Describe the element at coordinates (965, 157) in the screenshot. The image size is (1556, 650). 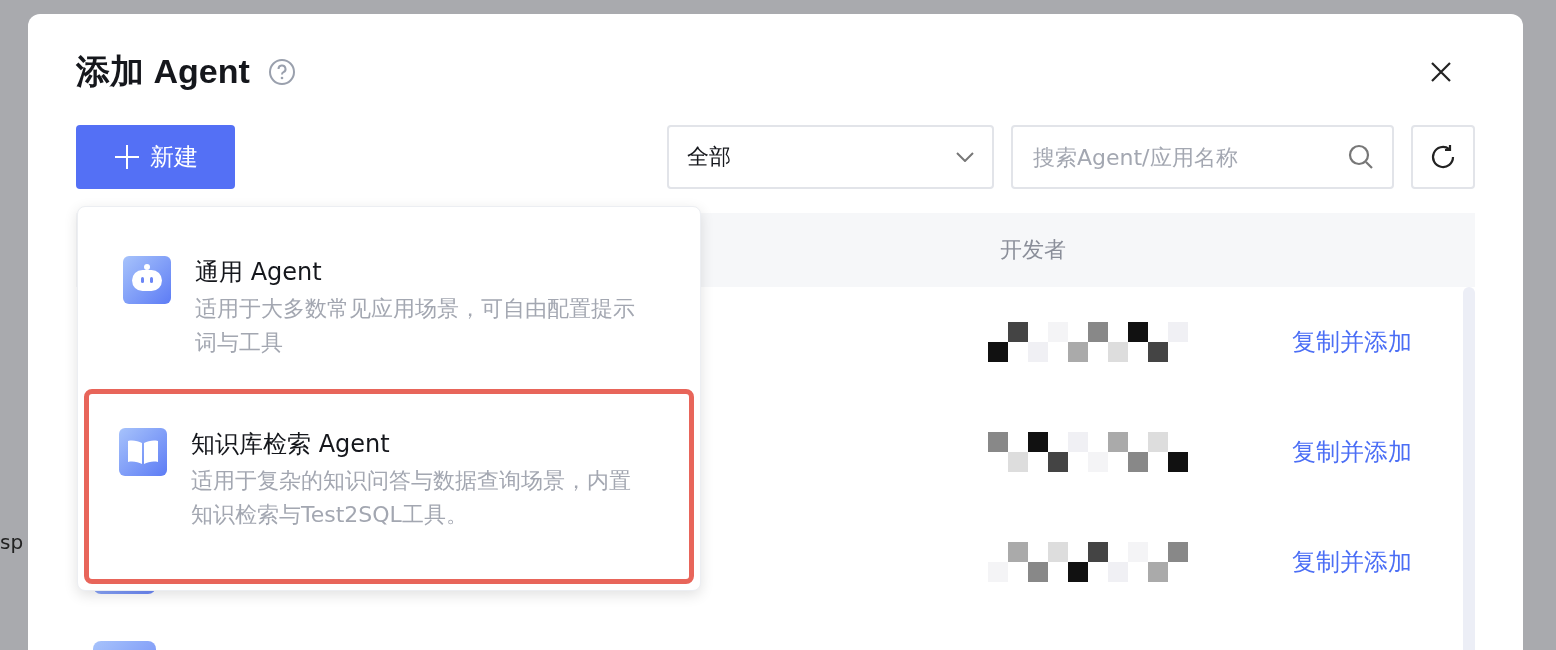
I see `chevron-down-icon` at that location.